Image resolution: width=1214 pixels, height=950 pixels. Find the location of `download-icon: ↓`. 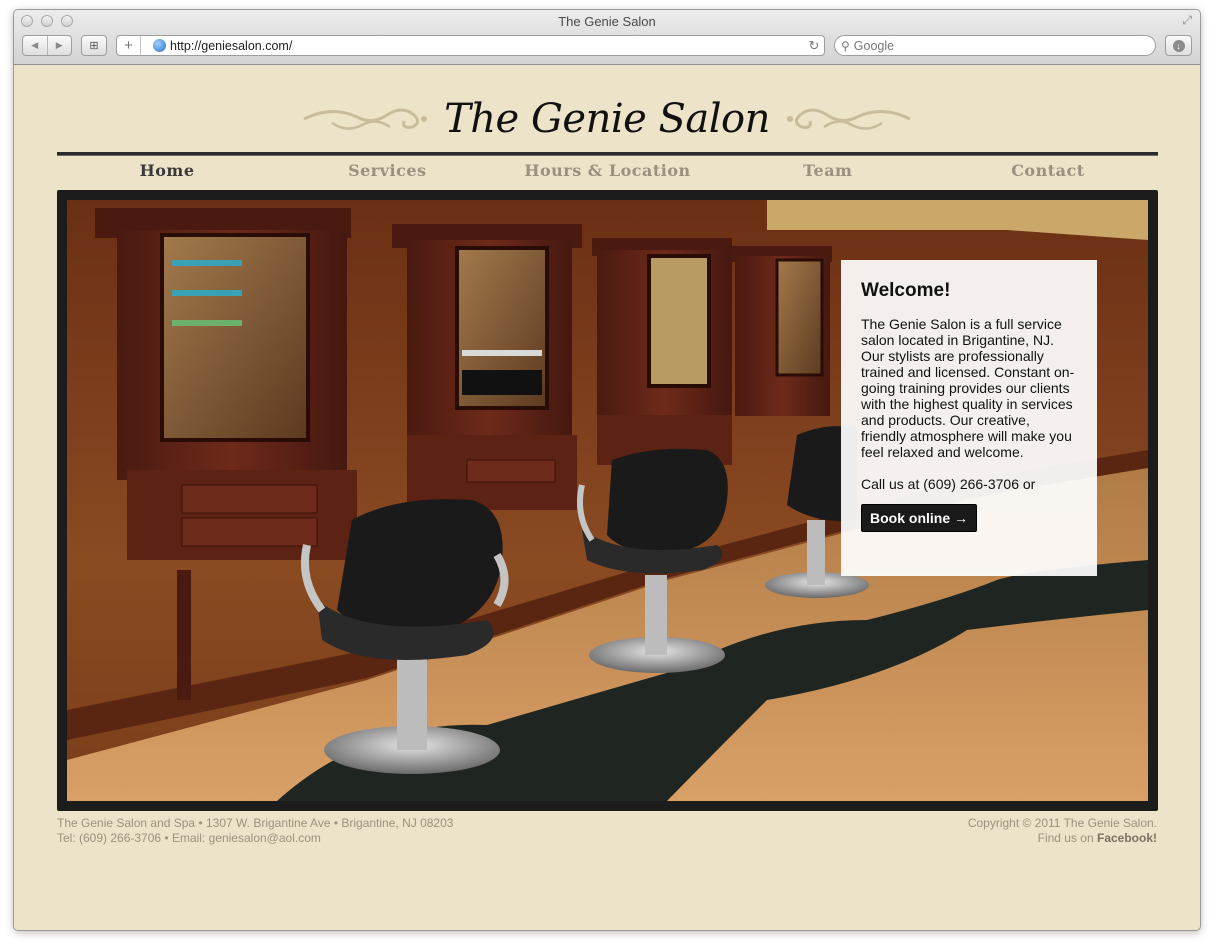

download-icon: ↓ is located at coordinates (1178, 45).